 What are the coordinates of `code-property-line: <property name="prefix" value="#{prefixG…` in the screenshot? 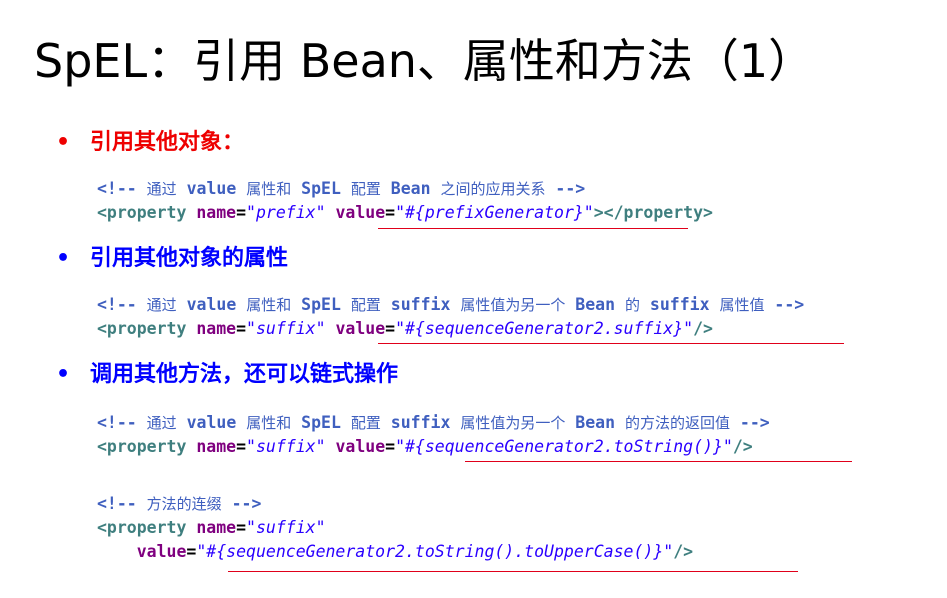 It's located at (405, 213).